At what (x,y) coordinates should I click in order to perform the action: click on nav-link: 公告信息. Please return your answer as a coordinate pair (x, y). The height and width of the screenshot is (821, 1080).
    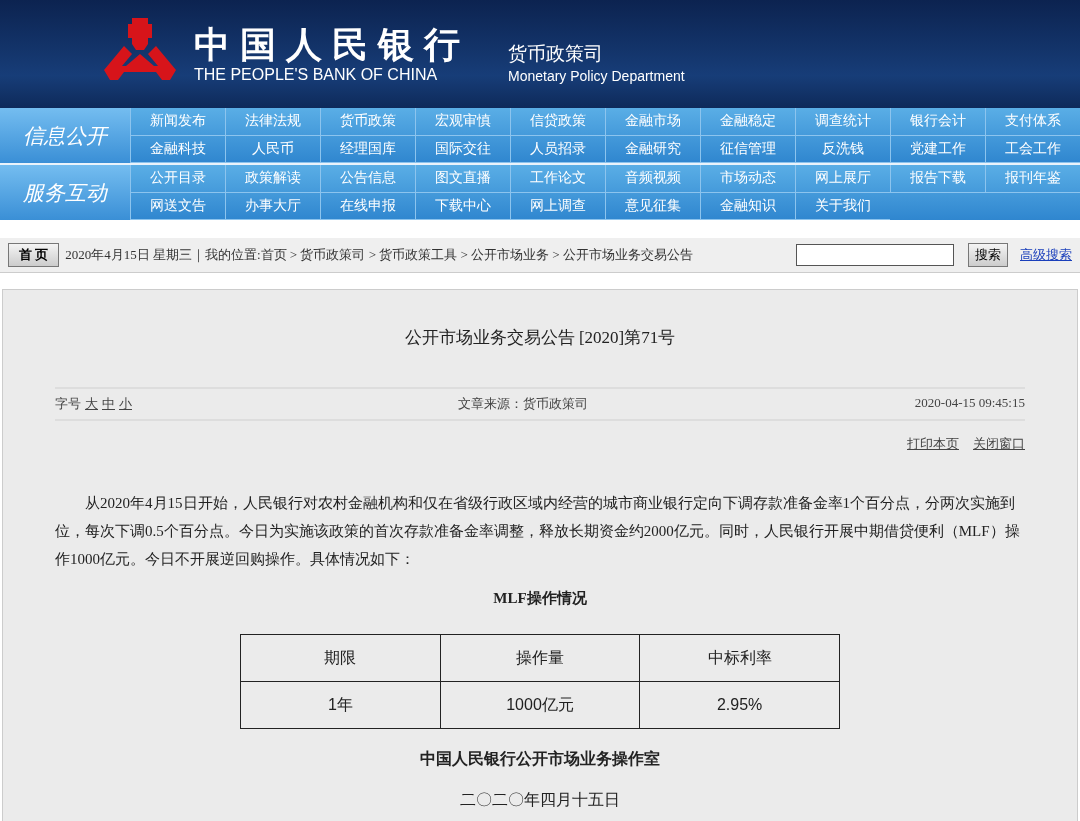
    Looking at the image, I should click on (367, 179).